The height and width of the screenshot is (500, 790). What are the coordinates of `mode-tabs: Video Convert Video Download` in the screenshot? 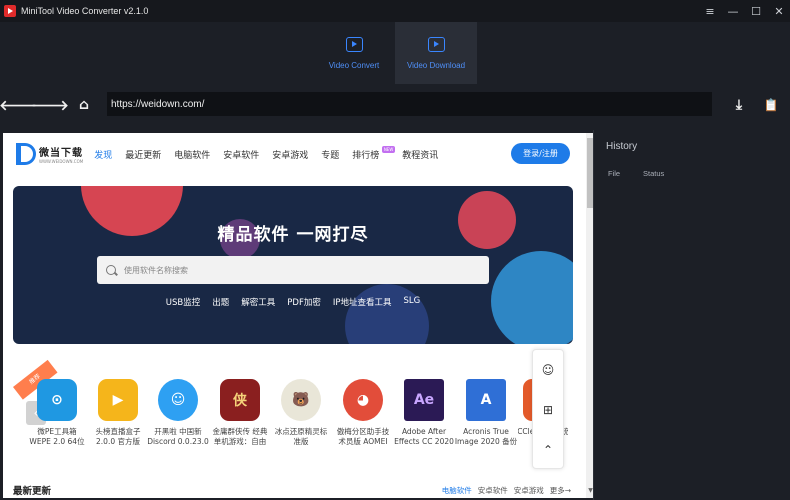 It's located at (395, 53).